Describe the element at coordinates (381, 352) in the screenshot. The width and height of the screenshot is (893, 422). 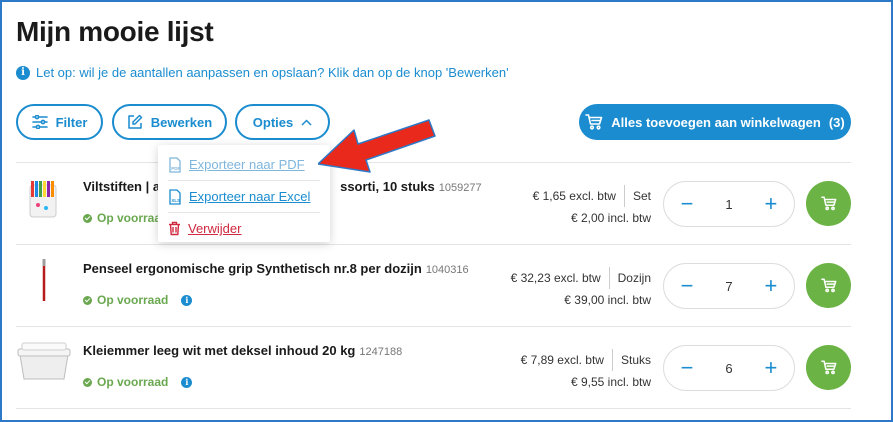
I see `product-sku: 1247188` at that location.